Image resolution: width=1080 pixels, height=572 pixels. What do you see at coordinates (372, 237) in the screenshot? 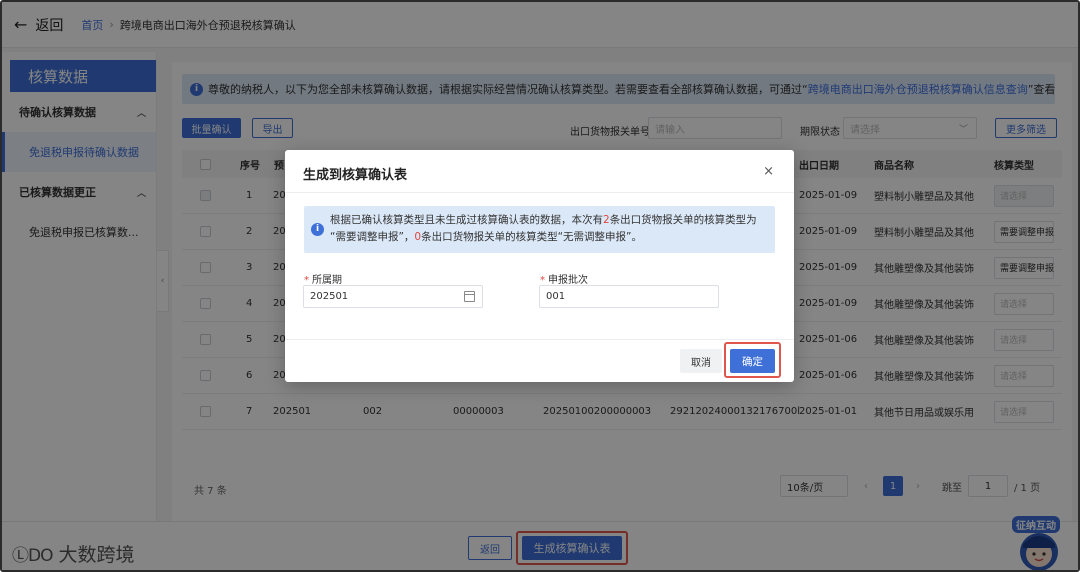
I see `alert-text-3: “需要调整申报”，` at bounding box center [372, 237].